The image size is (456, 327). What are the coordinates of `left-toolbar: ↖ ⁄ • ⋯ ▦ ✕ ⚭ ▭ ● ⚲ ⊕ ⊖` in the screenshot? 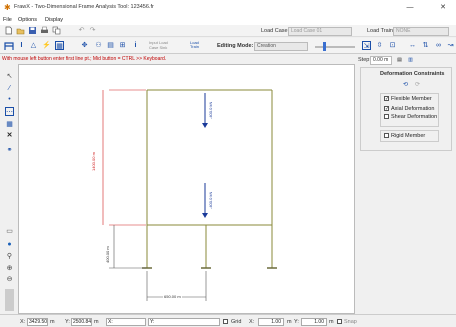 It's located at (9, 189).